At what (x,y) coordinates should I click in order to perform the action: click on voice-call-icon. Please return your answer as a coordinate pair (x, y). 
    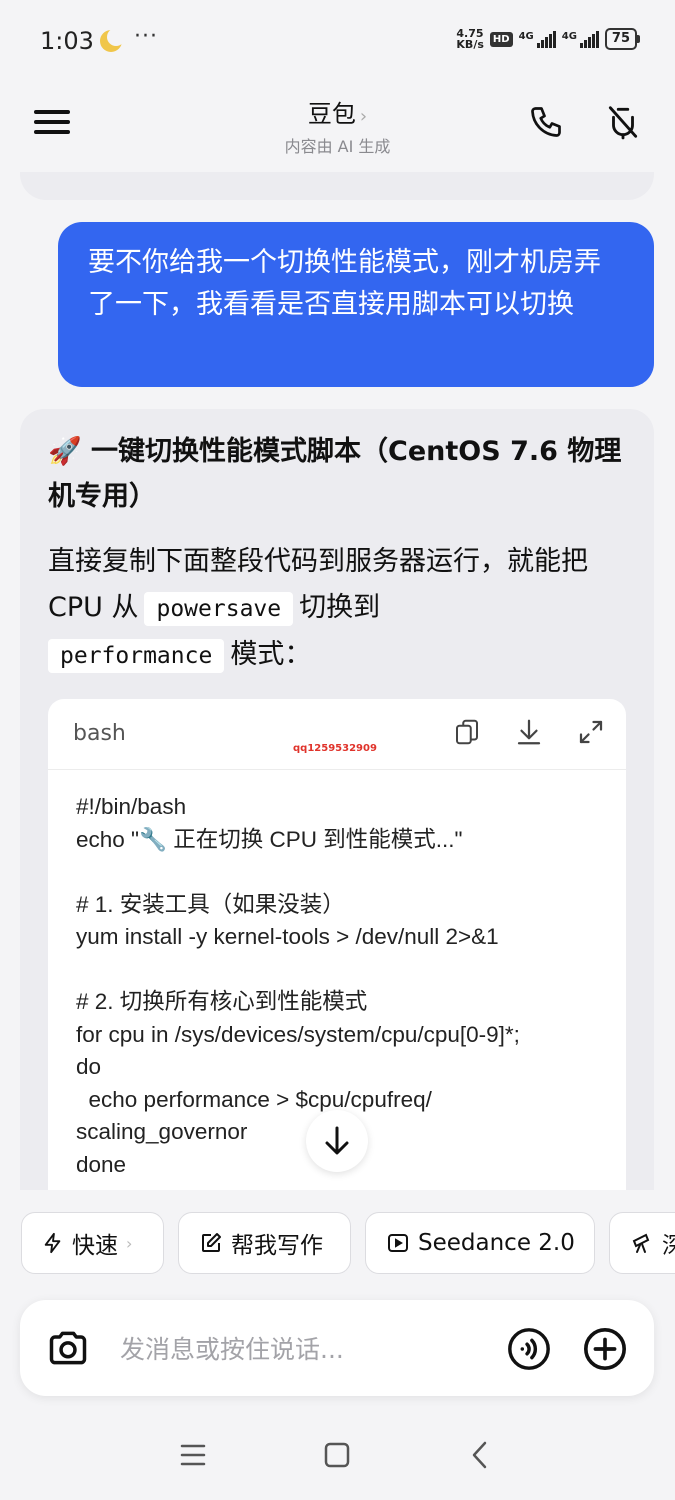
    Looking at the image, I should click on (529, 1349).